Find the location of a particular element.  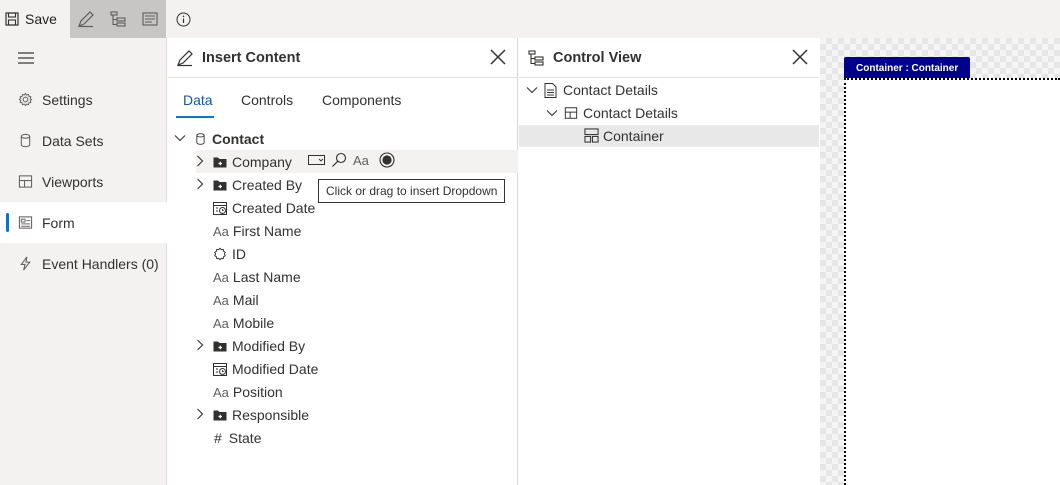

nav-item-form: Form is located at coordinates (83, 222).